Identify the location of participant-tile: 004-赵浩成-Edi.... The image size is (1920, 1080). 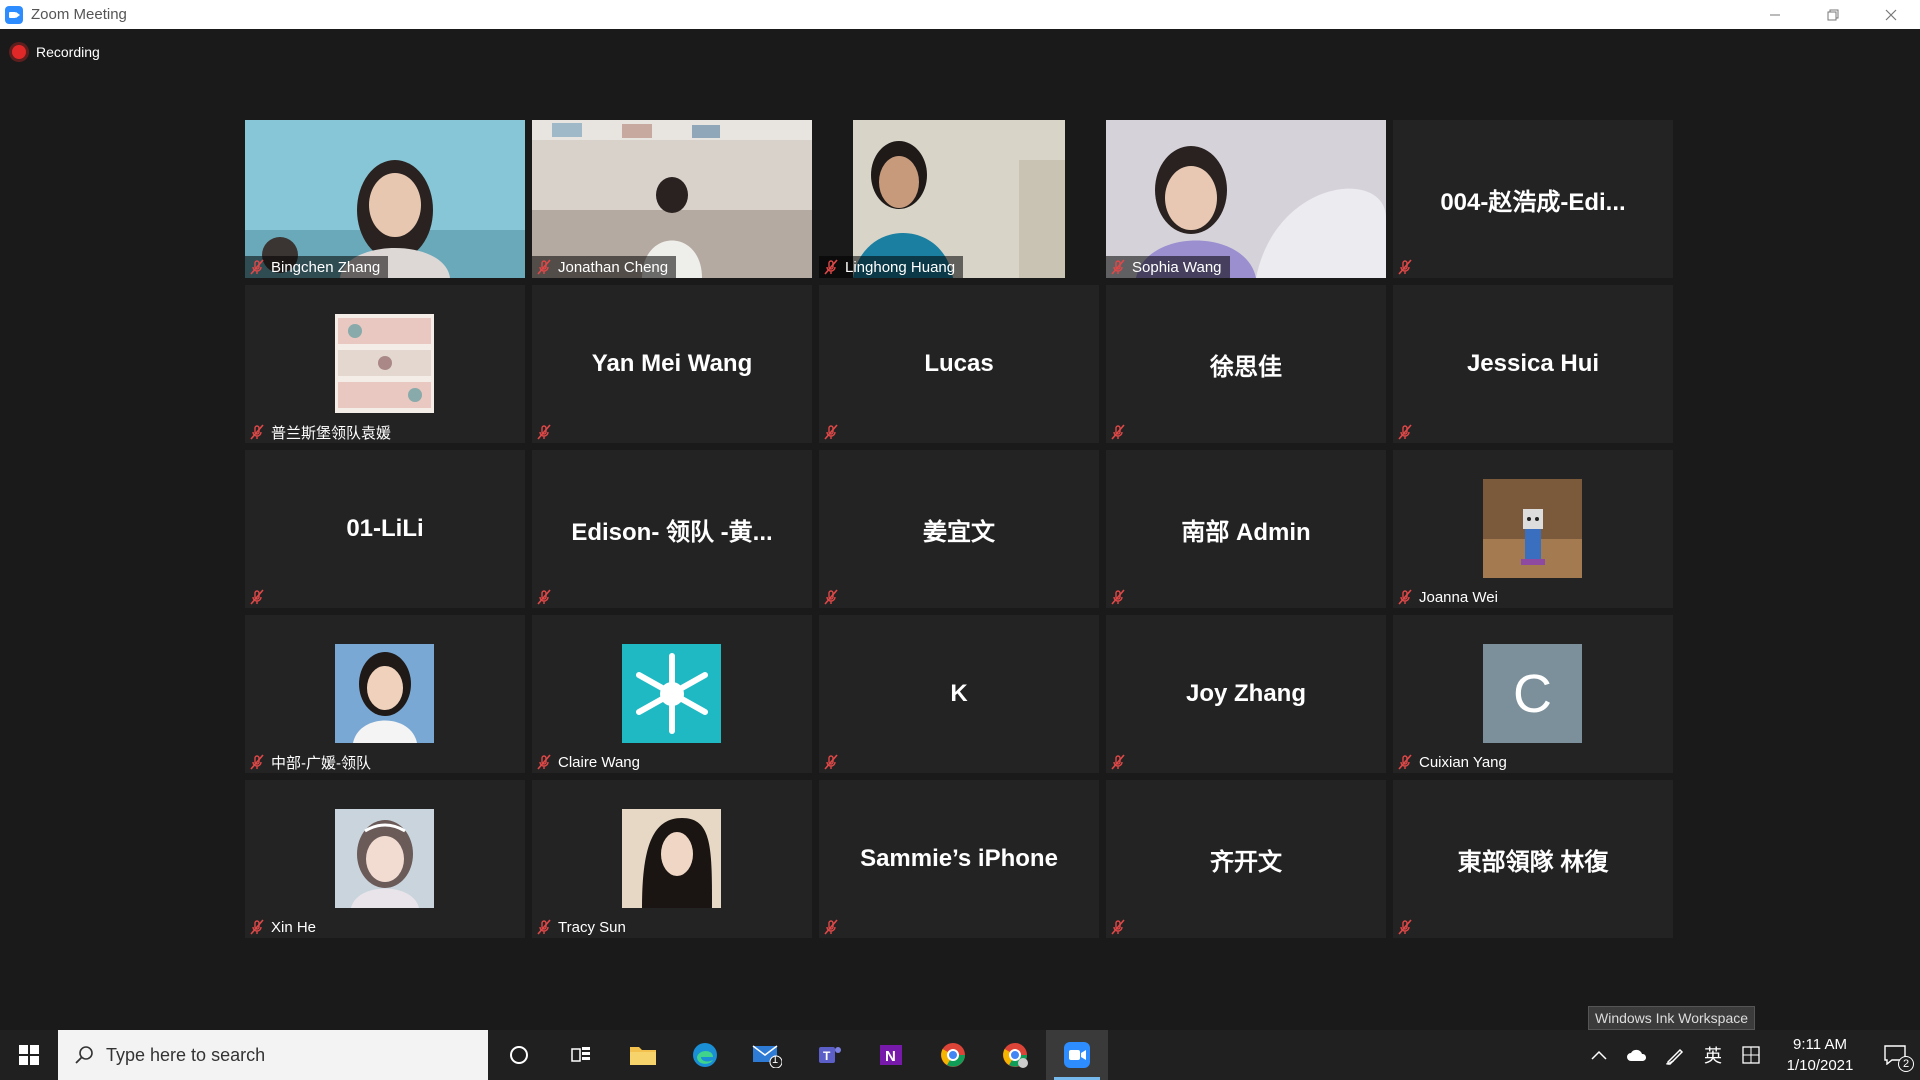
(1533, 199).